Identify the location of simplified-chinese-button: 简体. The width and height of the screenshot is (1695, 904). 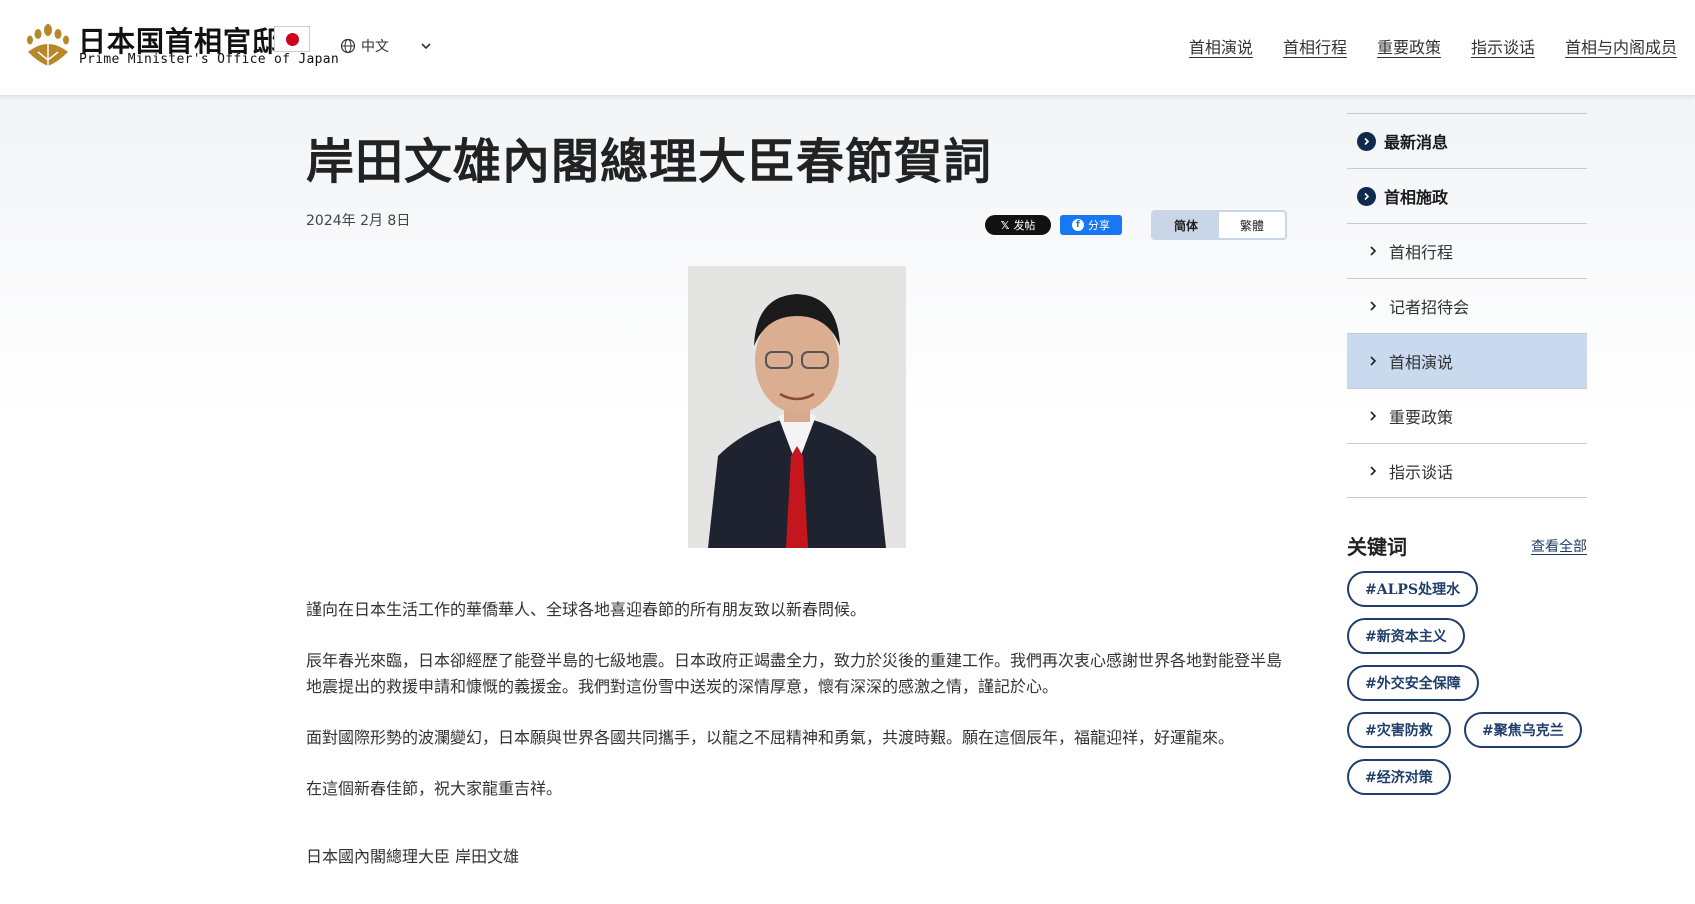
(1186, 225).